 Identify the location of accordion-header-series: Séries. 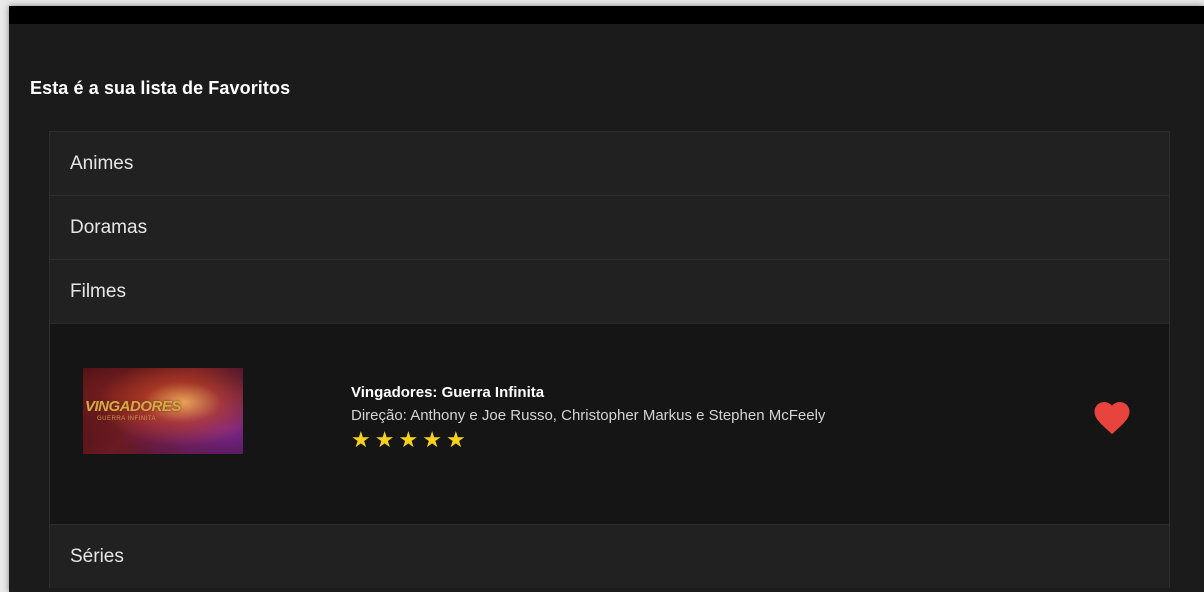
(609, 556).